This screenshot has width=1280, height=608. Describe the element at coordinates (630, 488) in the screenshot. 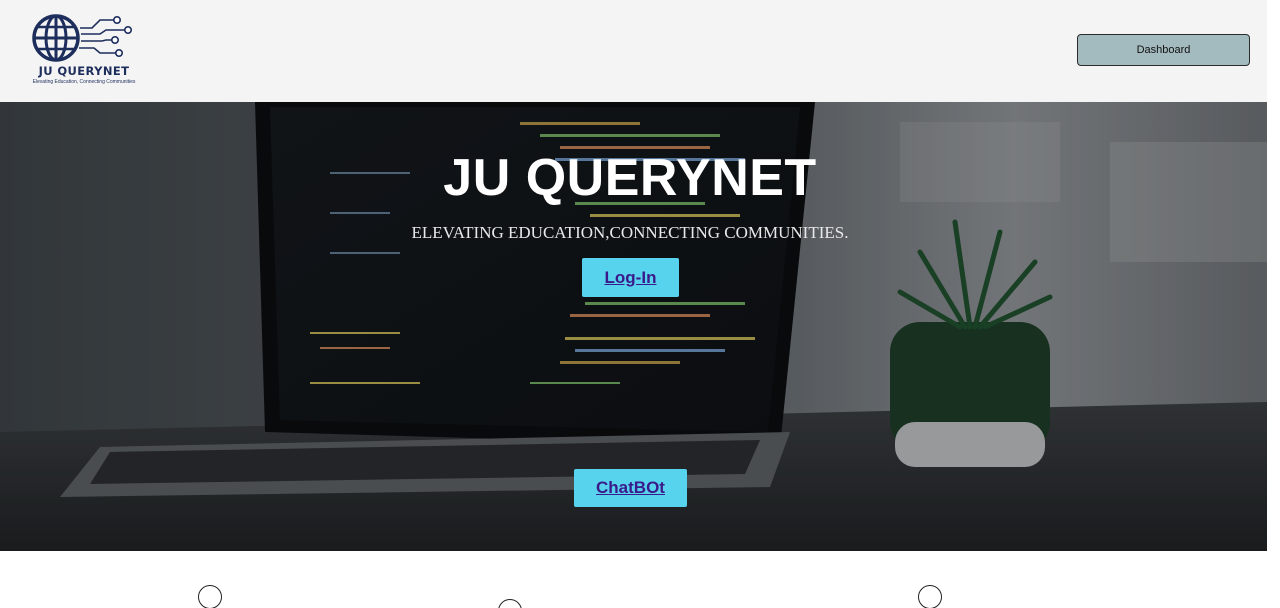

I see `chatbot-button: ChatBOt` at that location.